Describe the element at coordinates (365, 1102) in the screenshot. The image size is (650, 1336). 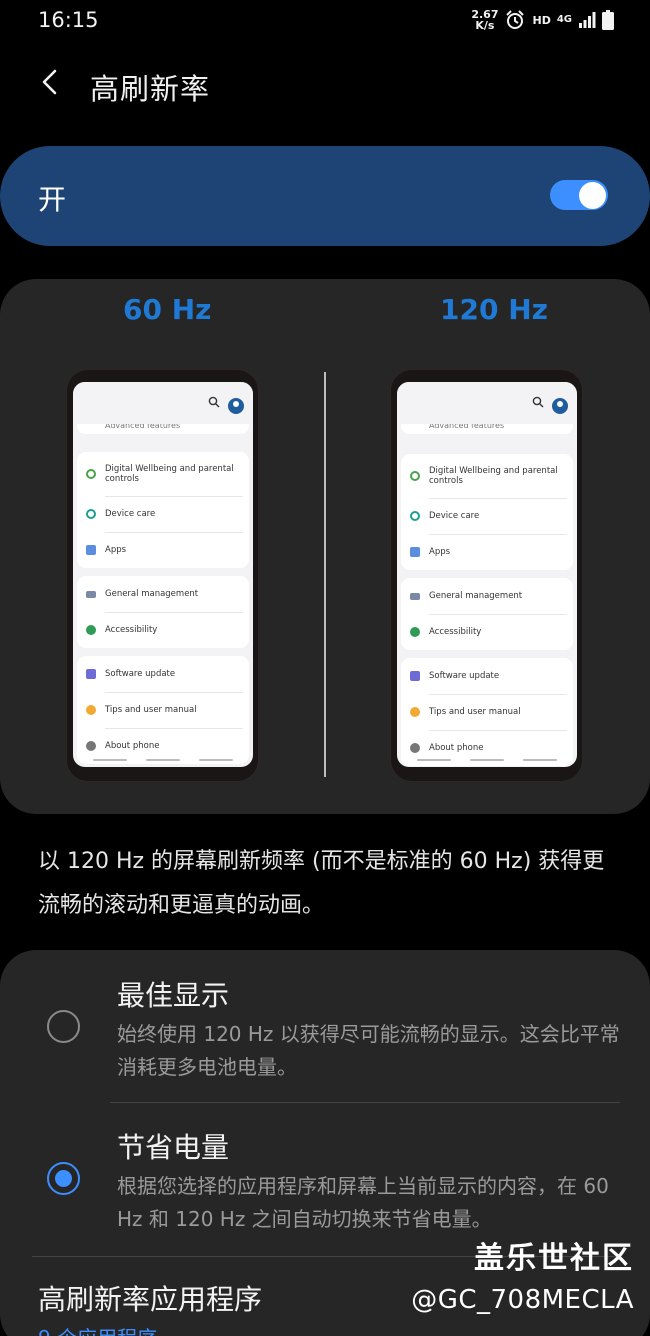
I see `option-divider` at that location.